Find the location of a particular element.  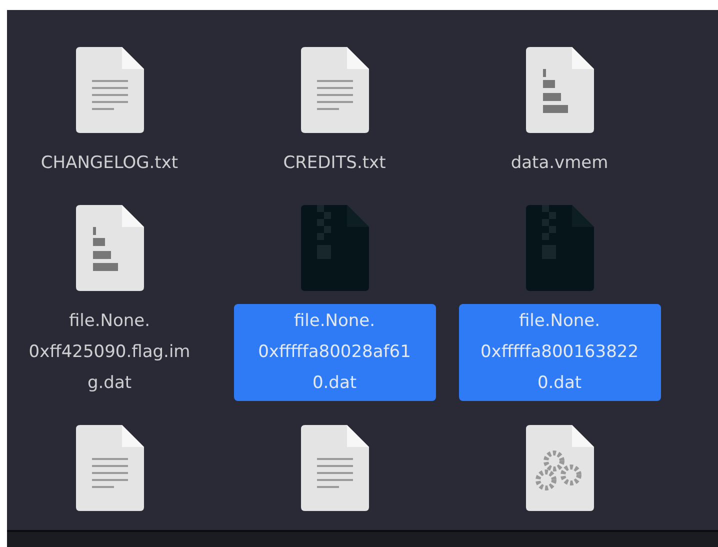

file-name: CHANGELOG.txt is located at coordinates (109, 163).